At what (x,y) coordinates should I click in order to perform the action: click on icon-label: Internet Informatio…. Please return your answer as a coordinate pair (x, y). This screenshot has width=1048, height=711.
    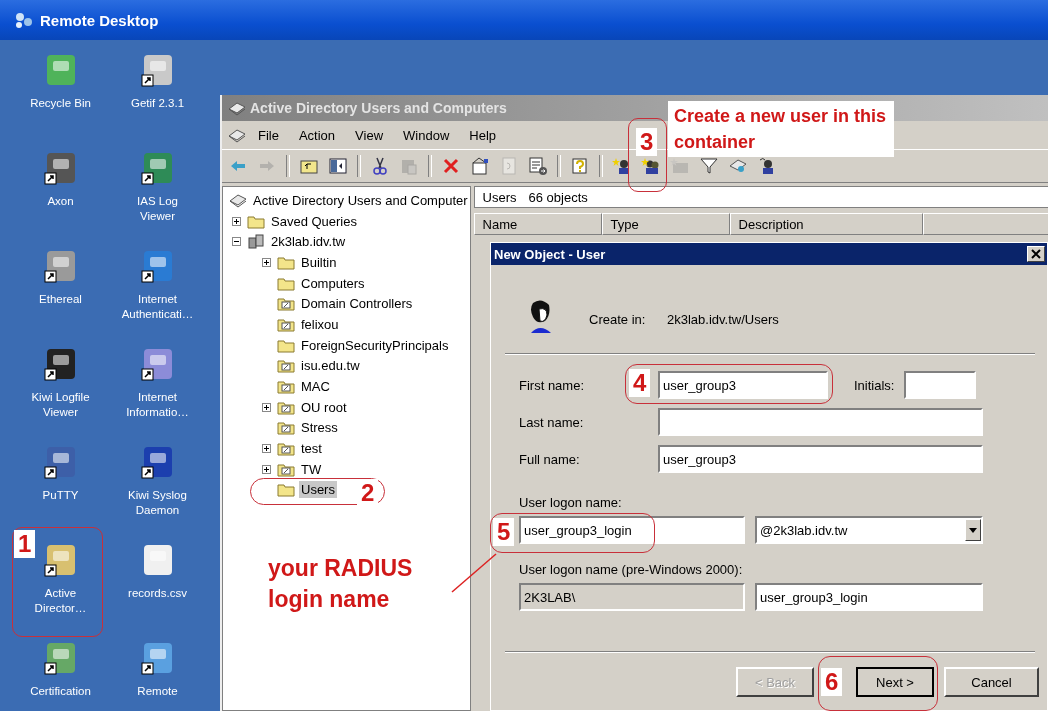
    Looking at the image, I should click on (157, 405).